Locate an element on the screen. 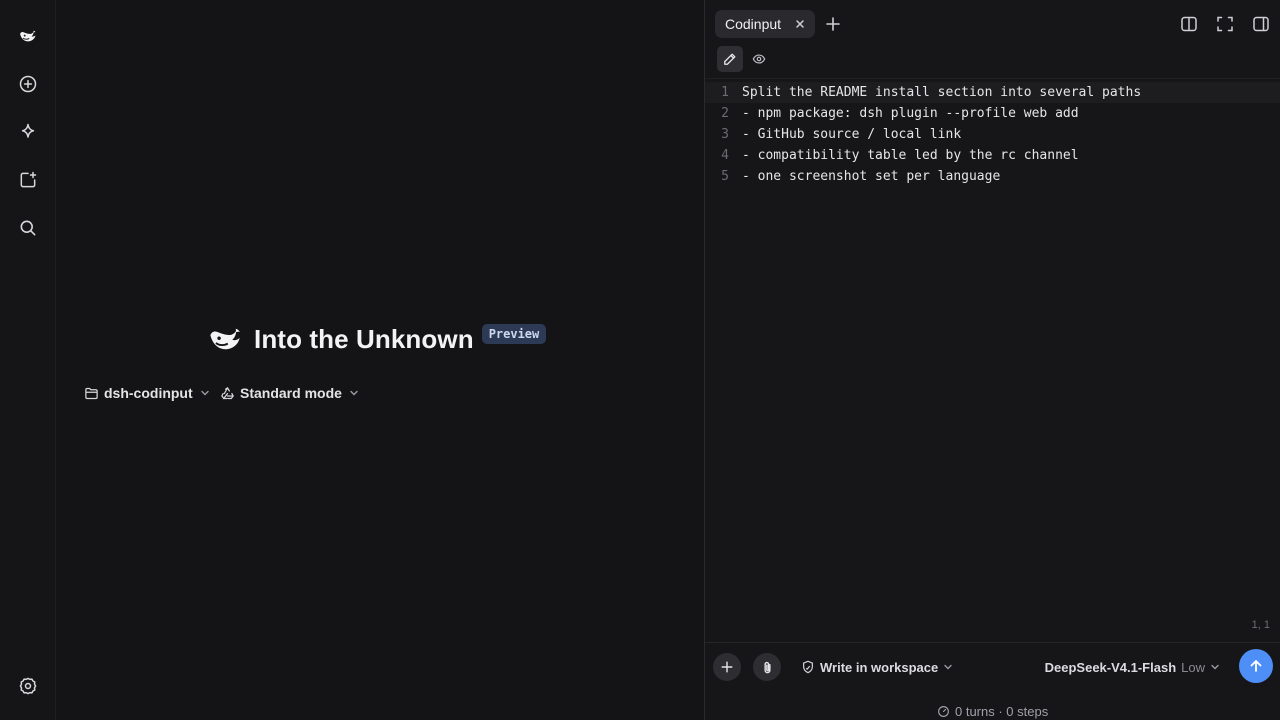  edit-mode-button is located at coordinates (730, 59).